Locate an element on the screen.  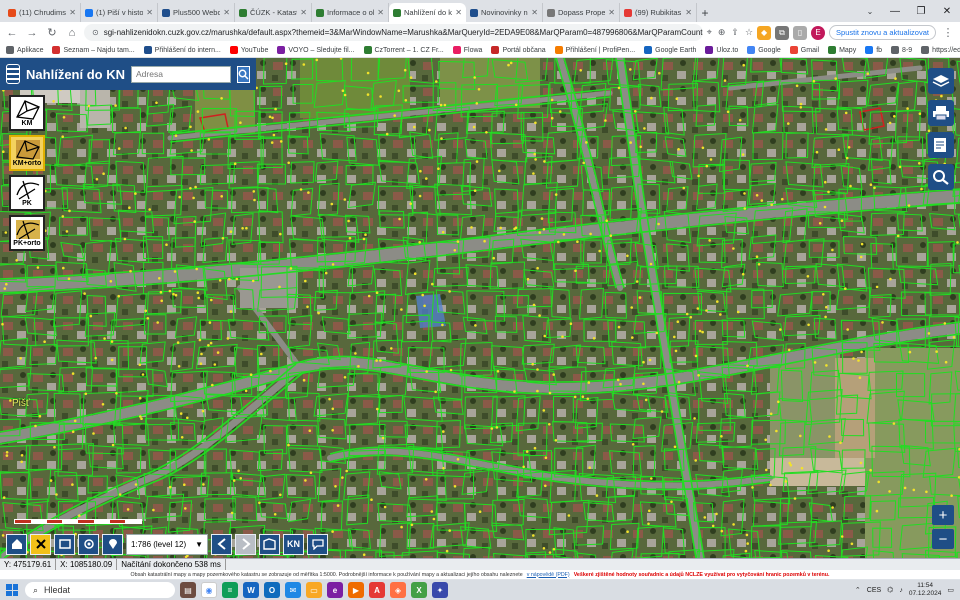
help-pdf-link: v nápovědě (PDF) is located at coordinates (548, 575).